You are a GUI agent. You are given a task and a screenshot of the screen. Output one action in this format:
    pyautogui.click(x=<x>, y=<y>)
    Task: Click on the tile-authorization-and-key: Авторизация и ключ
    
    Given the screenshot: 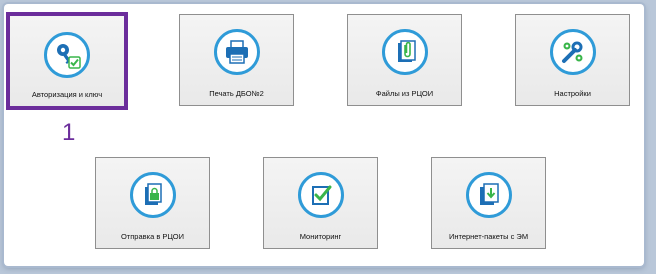 What is the action you would take?
    pyautogui.click(x=67, y=61)
    